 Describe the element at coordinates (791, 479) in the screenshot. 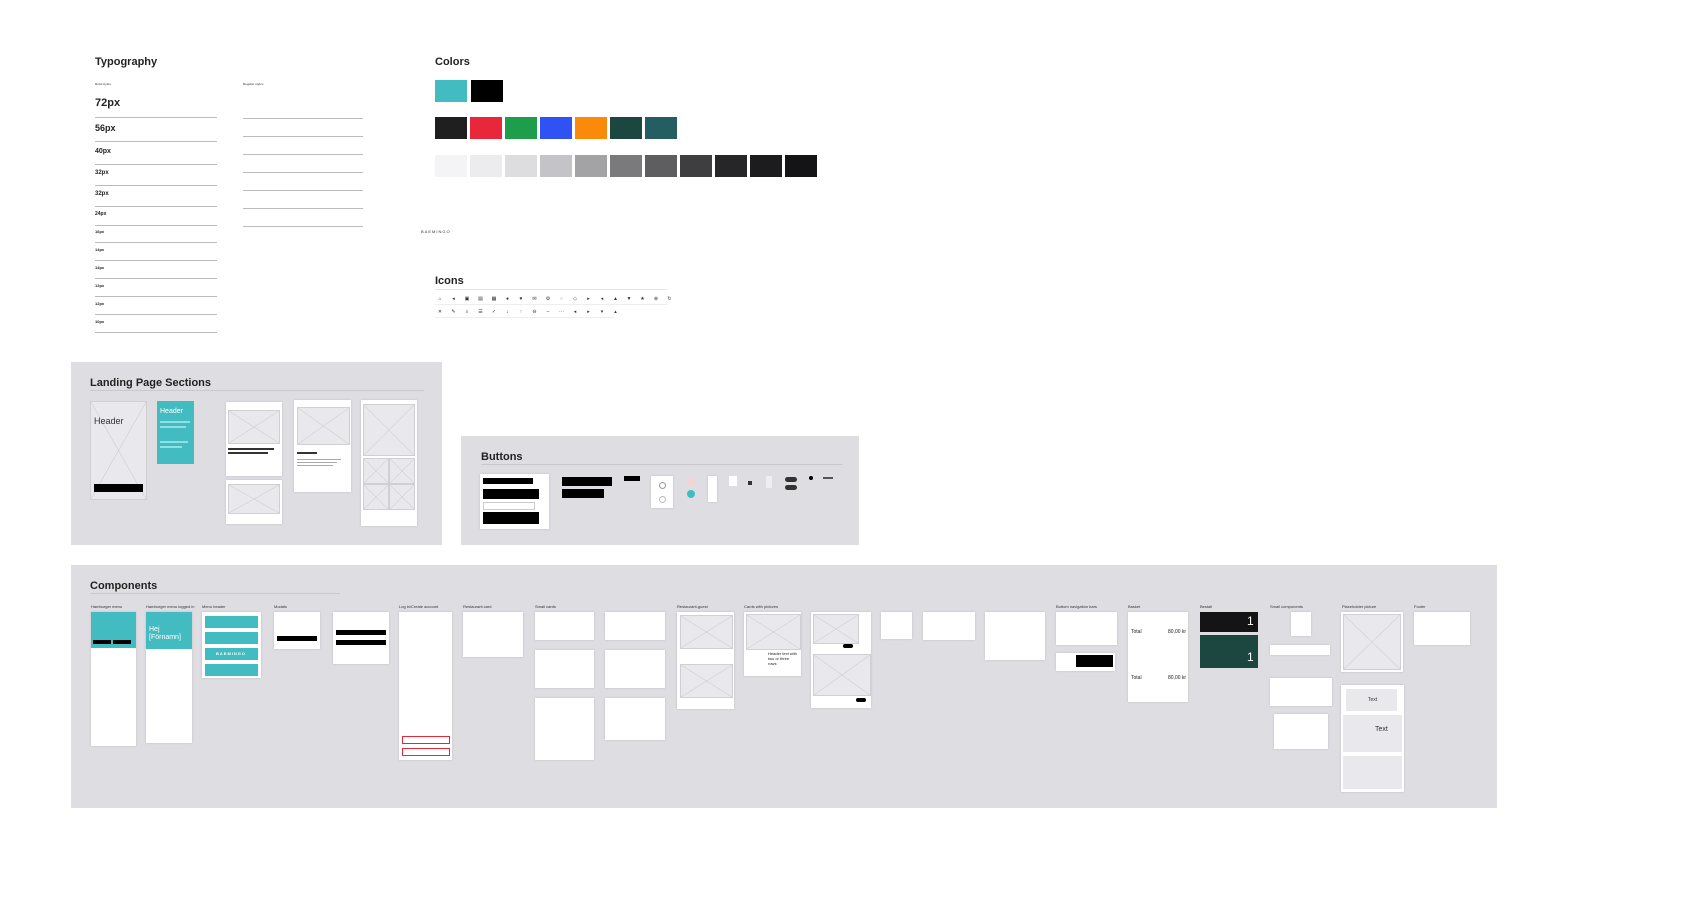

I see `pill-button` at that location.